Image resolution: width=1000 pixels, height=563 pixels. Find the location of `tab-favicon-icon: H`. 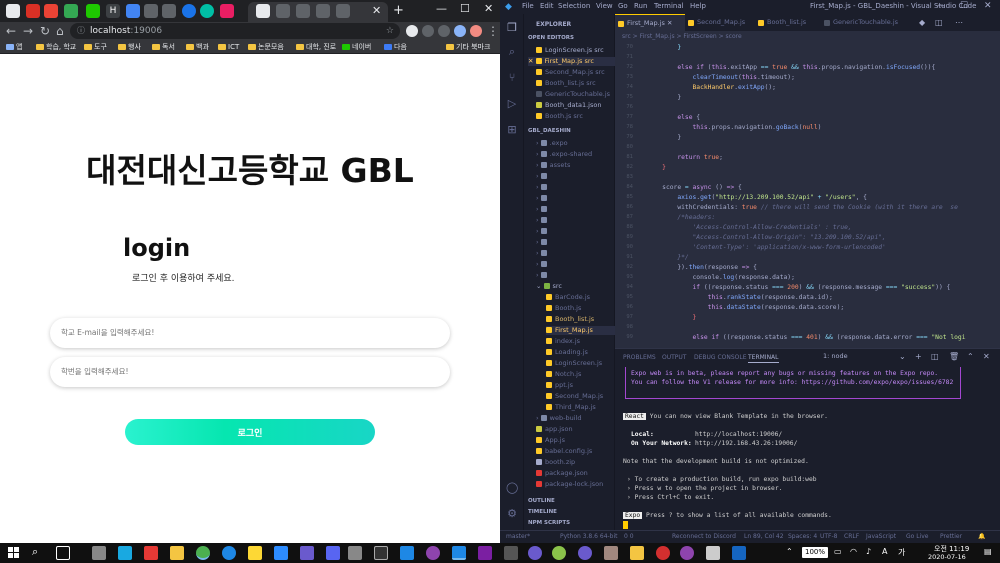

tab-favicon-icon: H is located at coordinates (113, 11).